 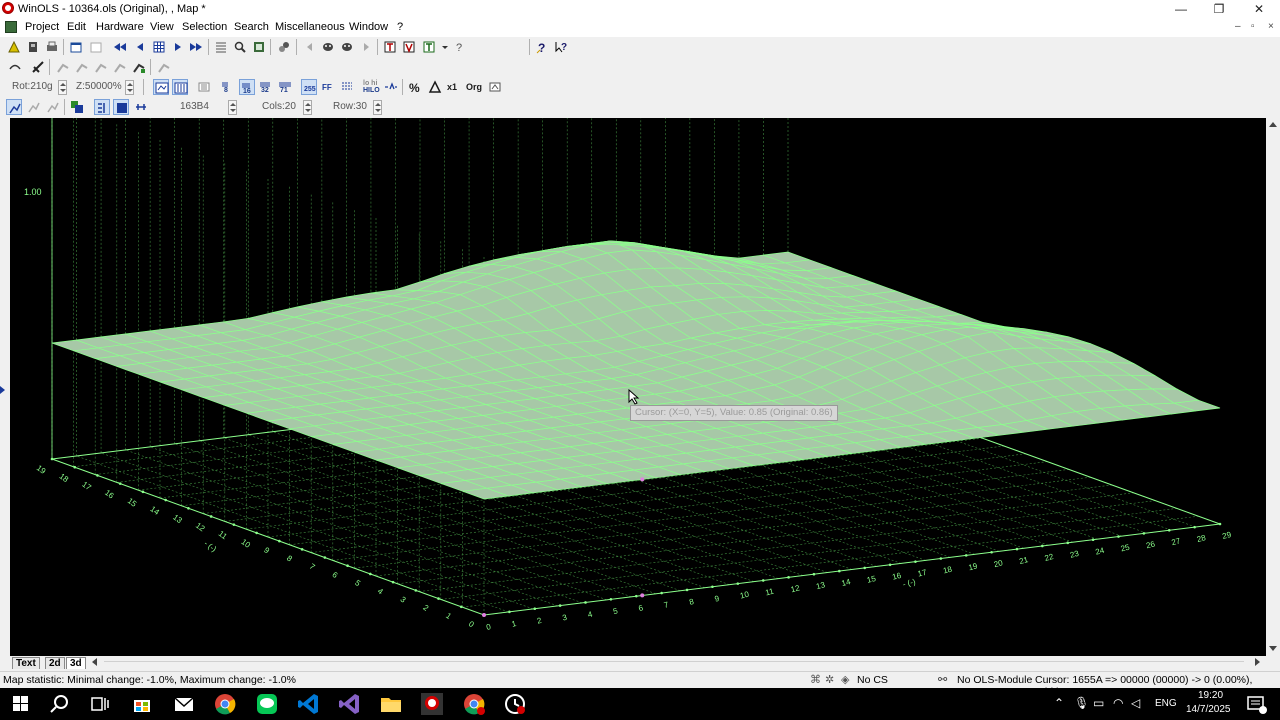 I want to click on search-icon, so click(x=60, y=704).